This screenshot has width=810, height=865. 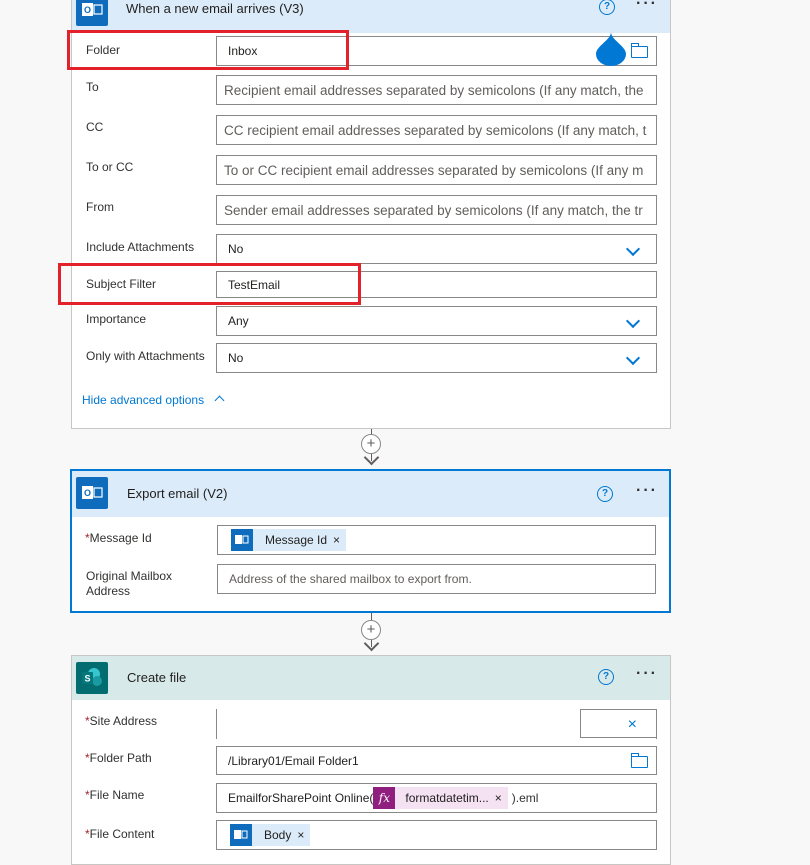 I want to click on folder-path-label: *Folder Path, so click(x=118, y=758).